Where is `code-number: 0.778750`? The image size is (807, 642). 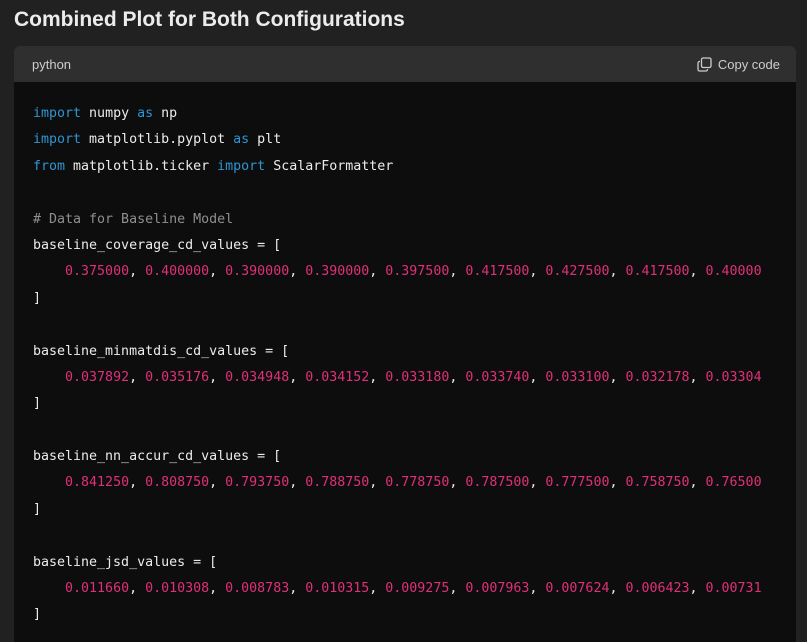 code-number: 0.778750 is located at coordinates (417, 483).